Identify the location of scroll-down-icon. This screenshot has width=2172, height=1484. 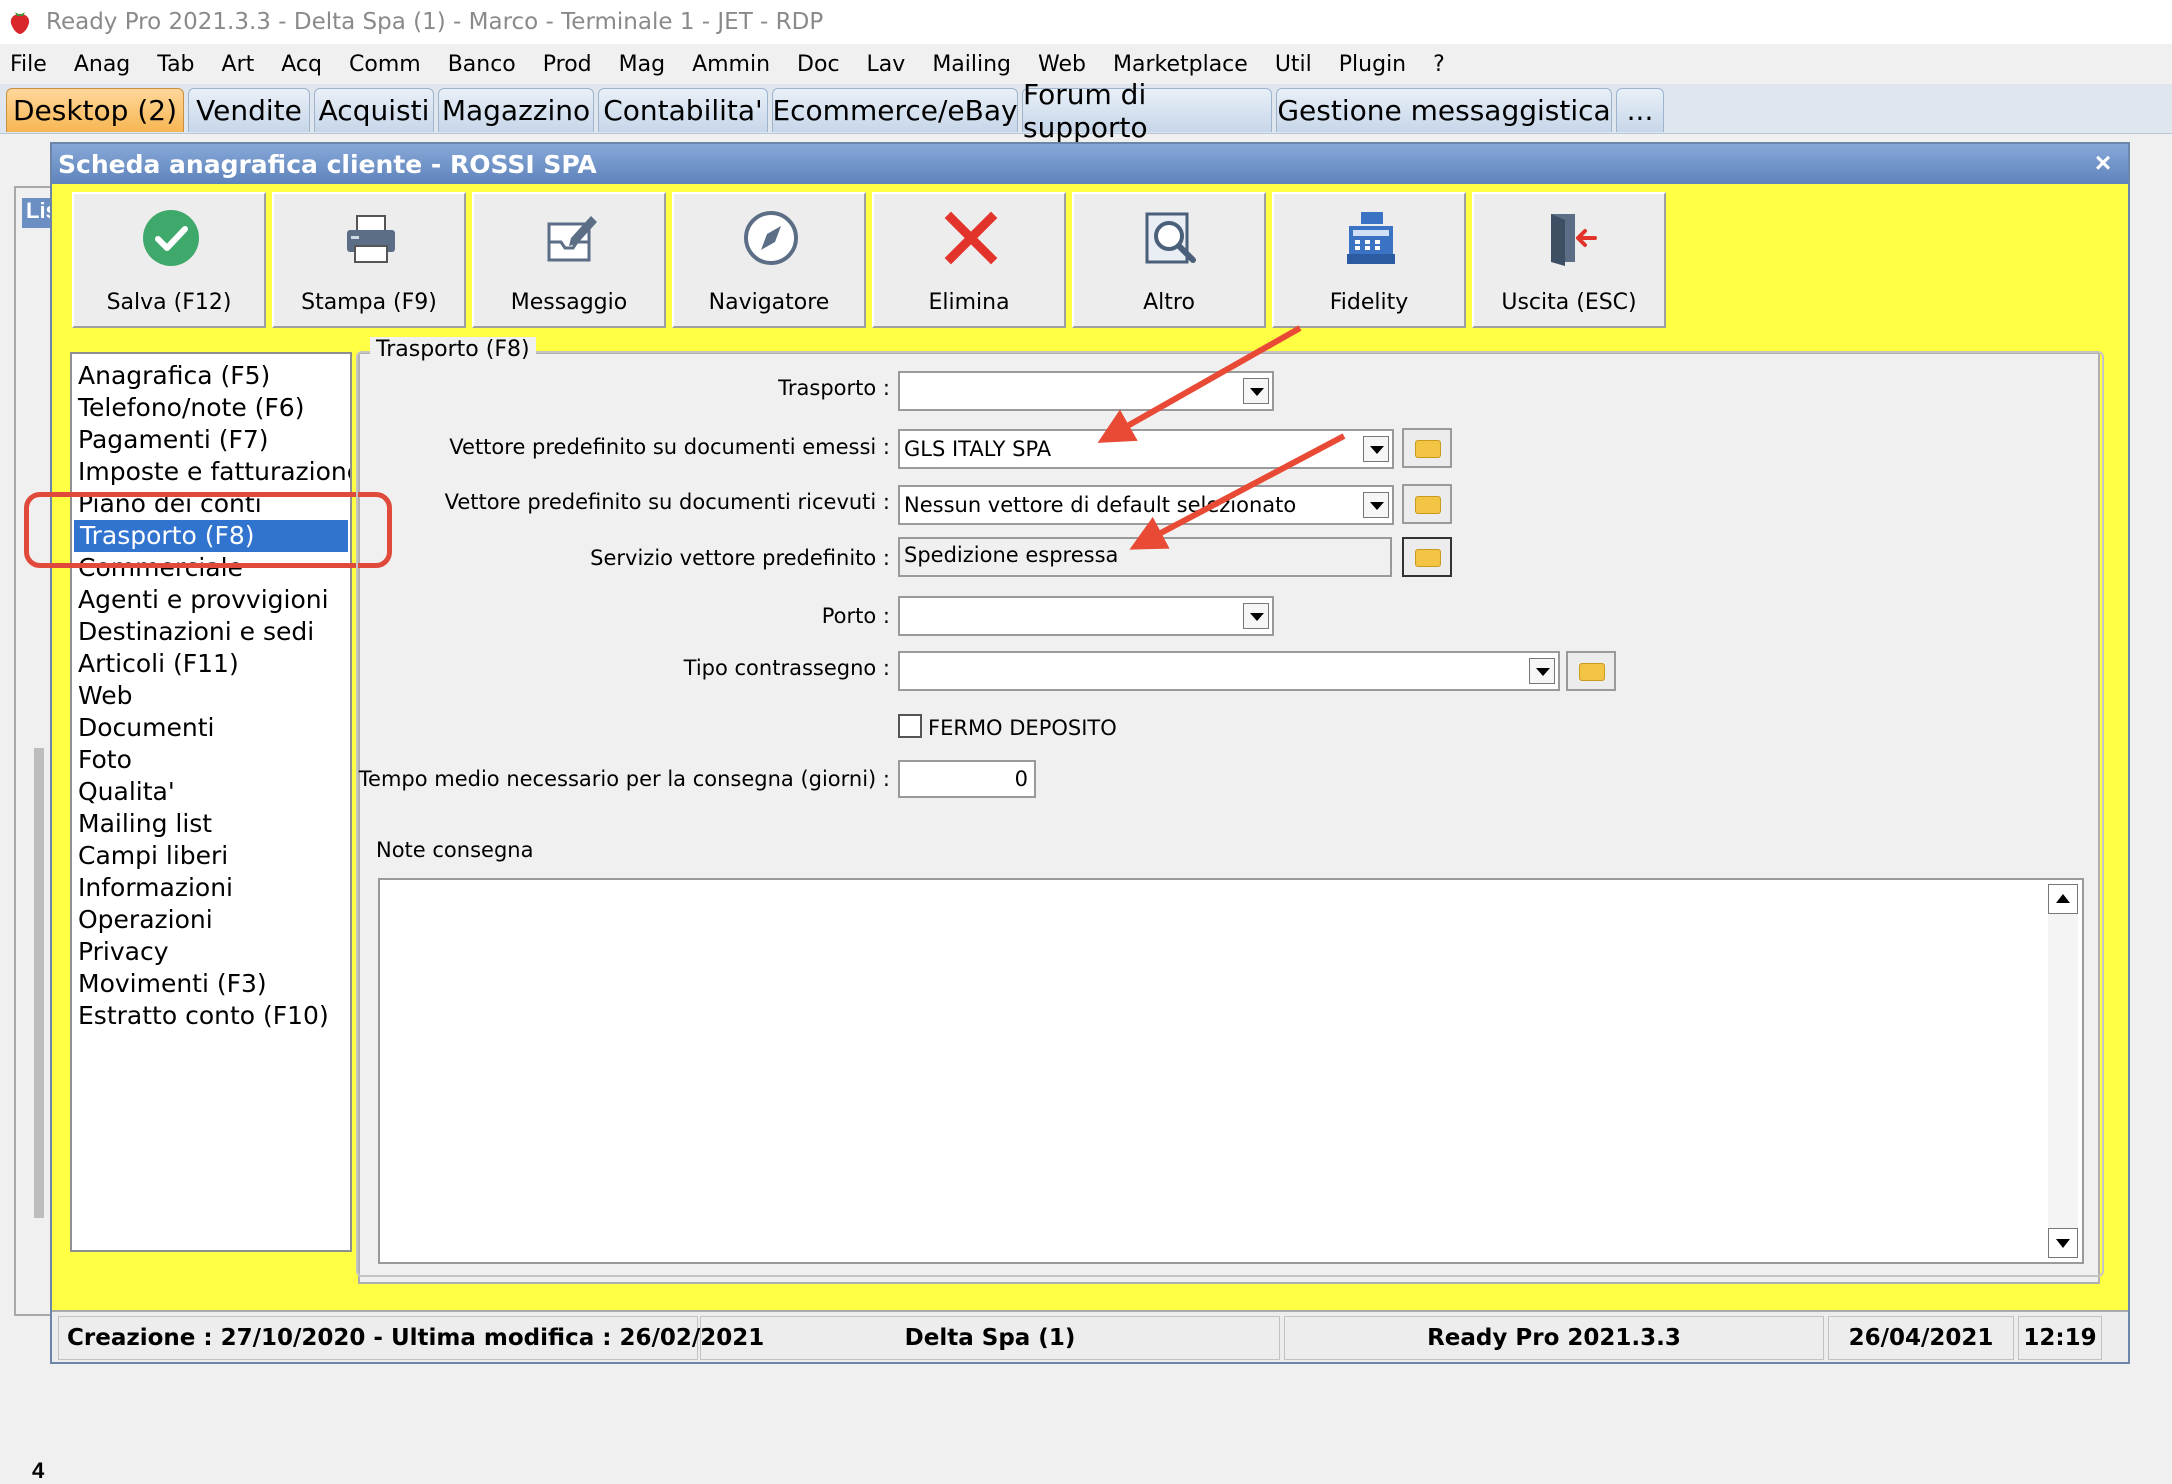
(2063, 1243).